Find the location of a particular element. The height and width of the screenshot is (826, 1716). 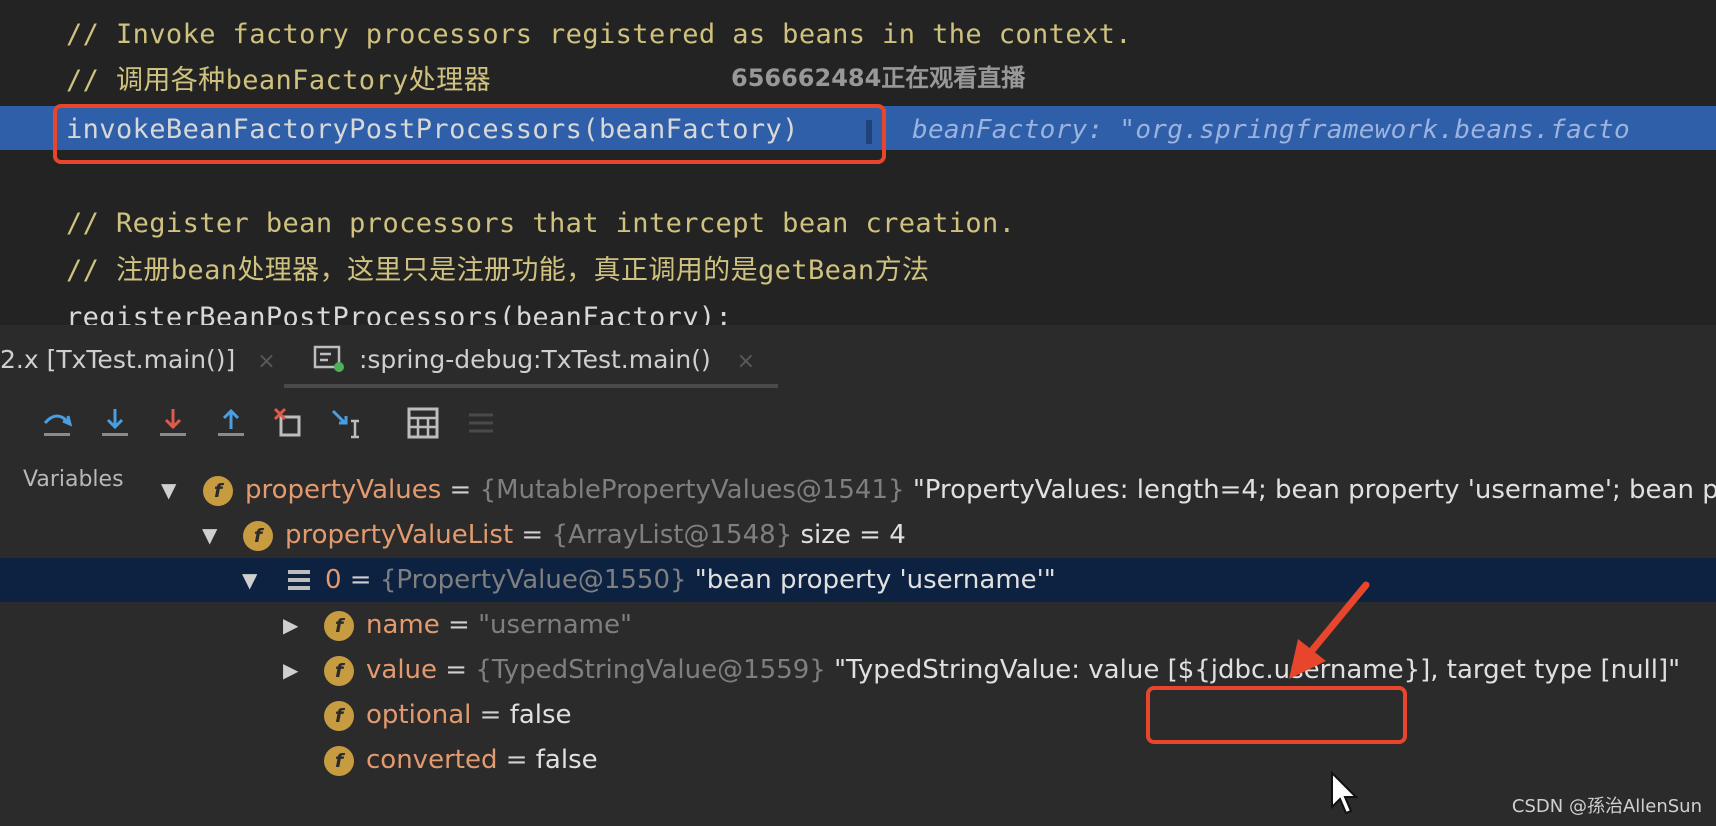

code-line-6: registerBeanPostProcessors(beanFactory); is located at coordinates (399, 311).